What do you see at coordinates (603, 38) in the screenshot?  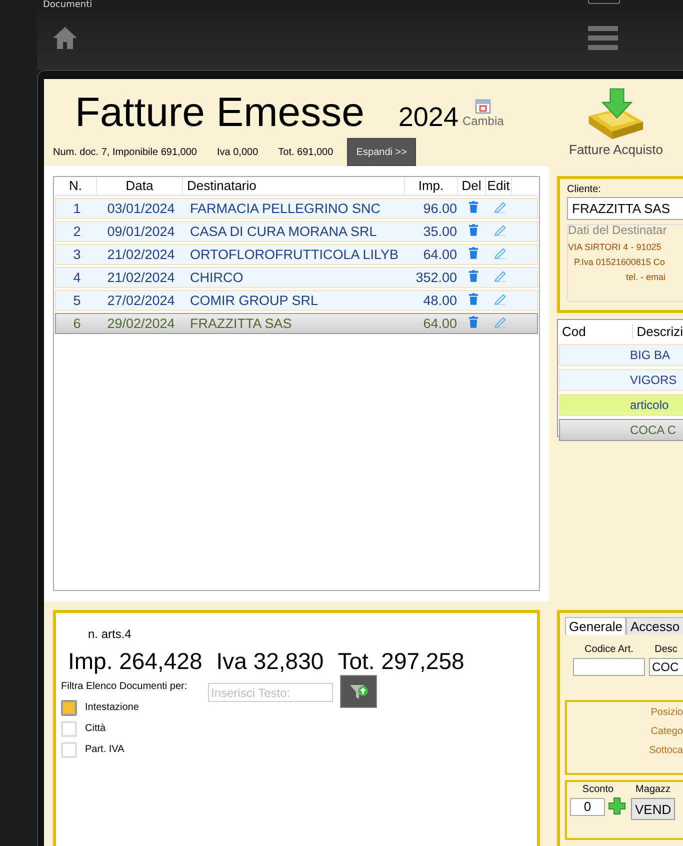 I see `menu-icon` at bounding box center [603, 38].